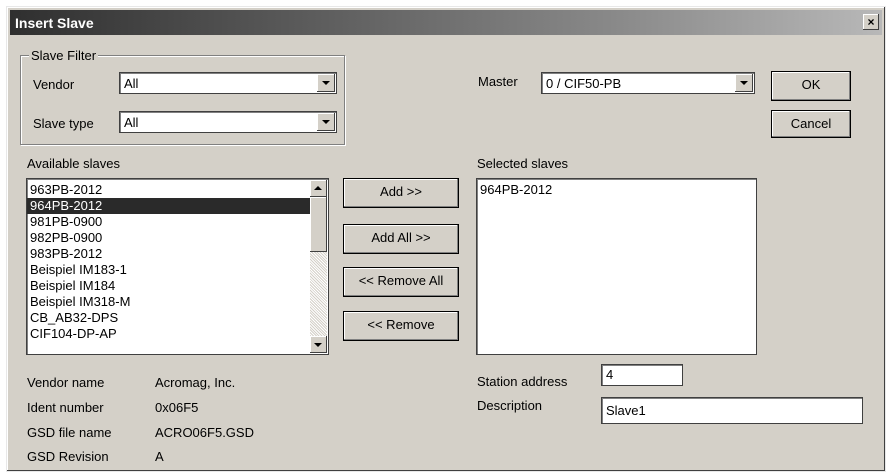  I want to click on arrow-up-icon, so click(318, 188).